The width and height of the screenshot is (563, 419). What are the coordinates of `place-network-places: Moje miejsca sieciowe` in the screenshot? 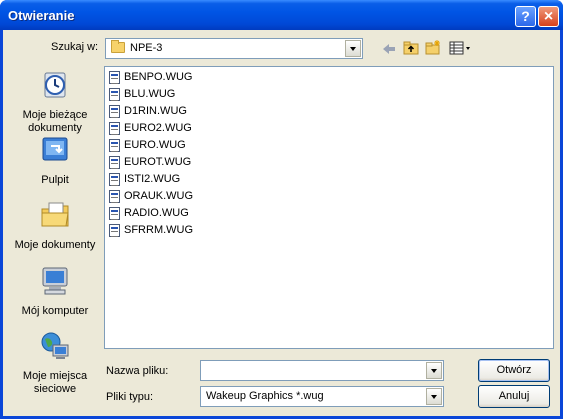 It's located at (55, 363).